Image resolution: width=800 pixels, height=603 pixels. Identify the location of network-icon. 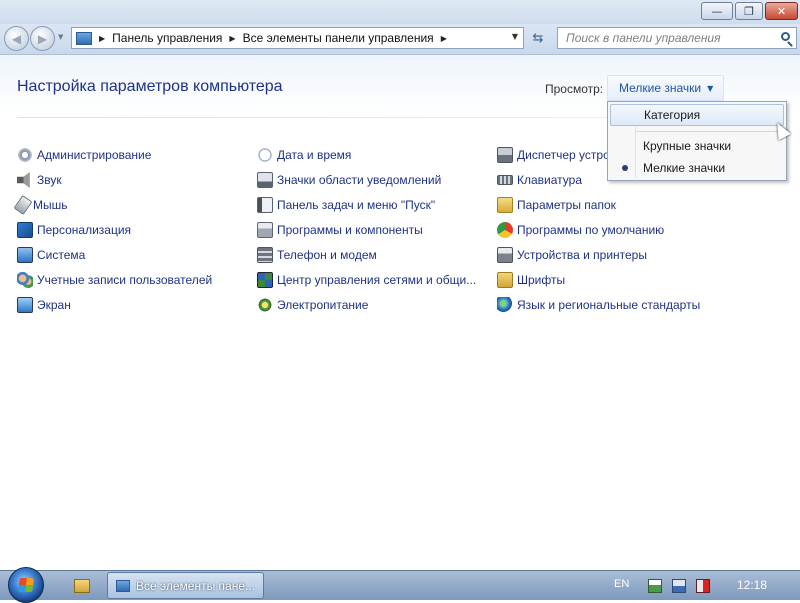
(679, 586).